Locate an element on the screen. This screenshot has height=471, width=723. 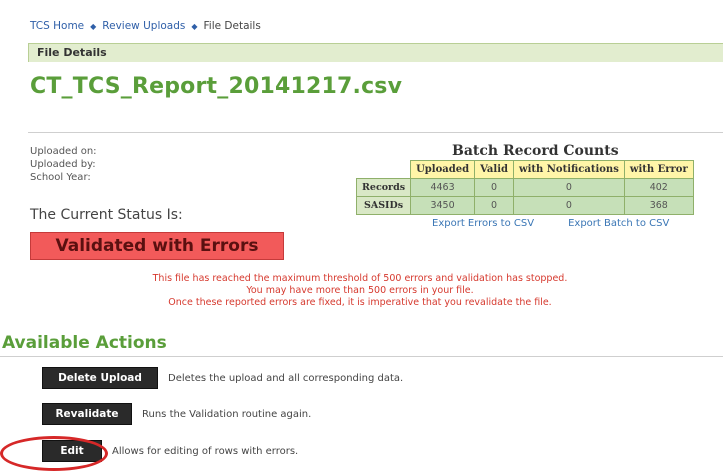
export-batch-link: Export Batch to CSV is located at coordinates (618, 223).